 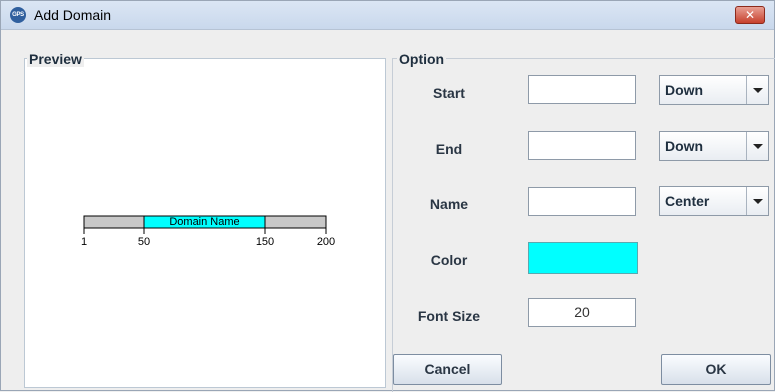 What do you see at coordinates (208, 231) in the screenshot?
I see `domain-preview: Domain Name 1 50 150 200` at bounding box center [208, 231].